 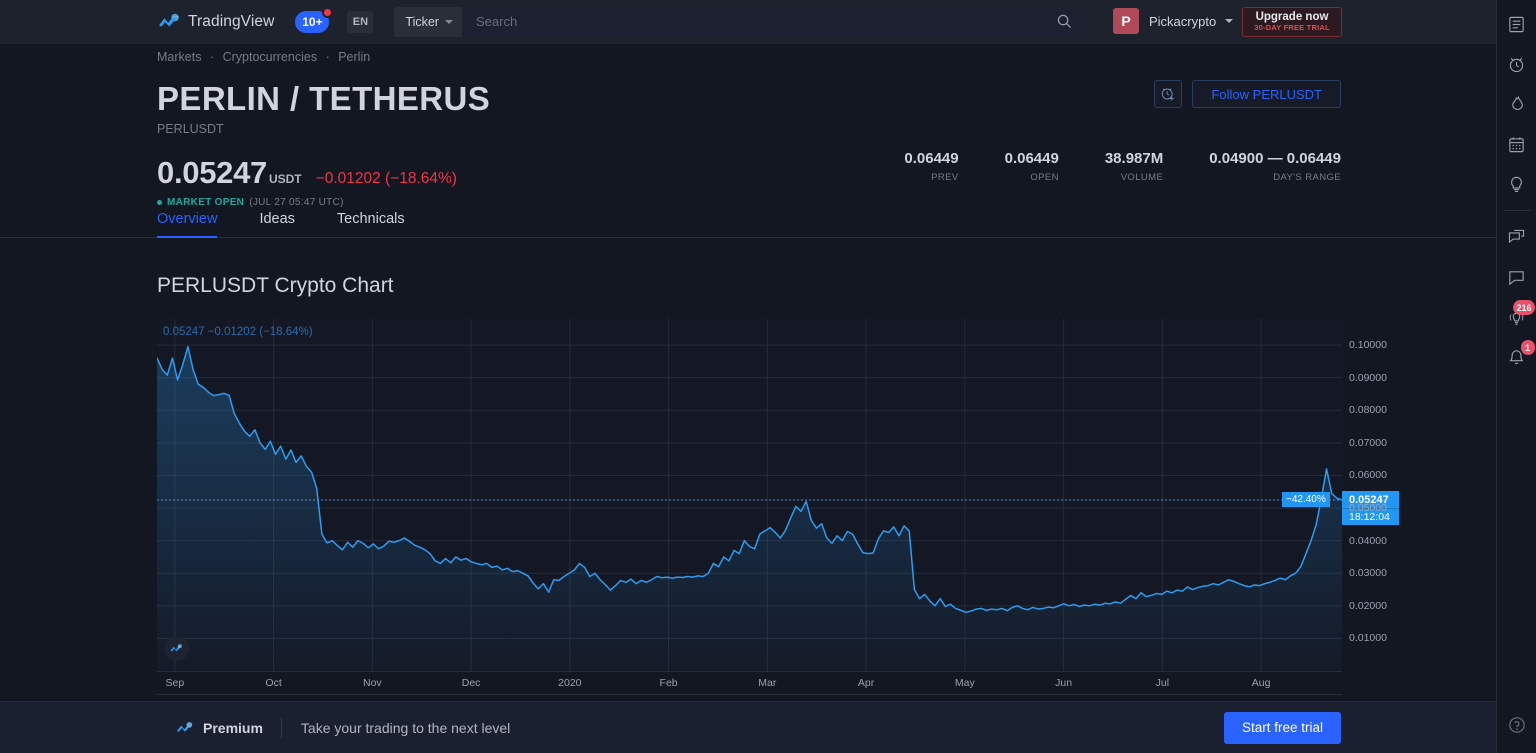 I want to click on account-menu: P Pickacrypto, so click(x=1173, y=21).